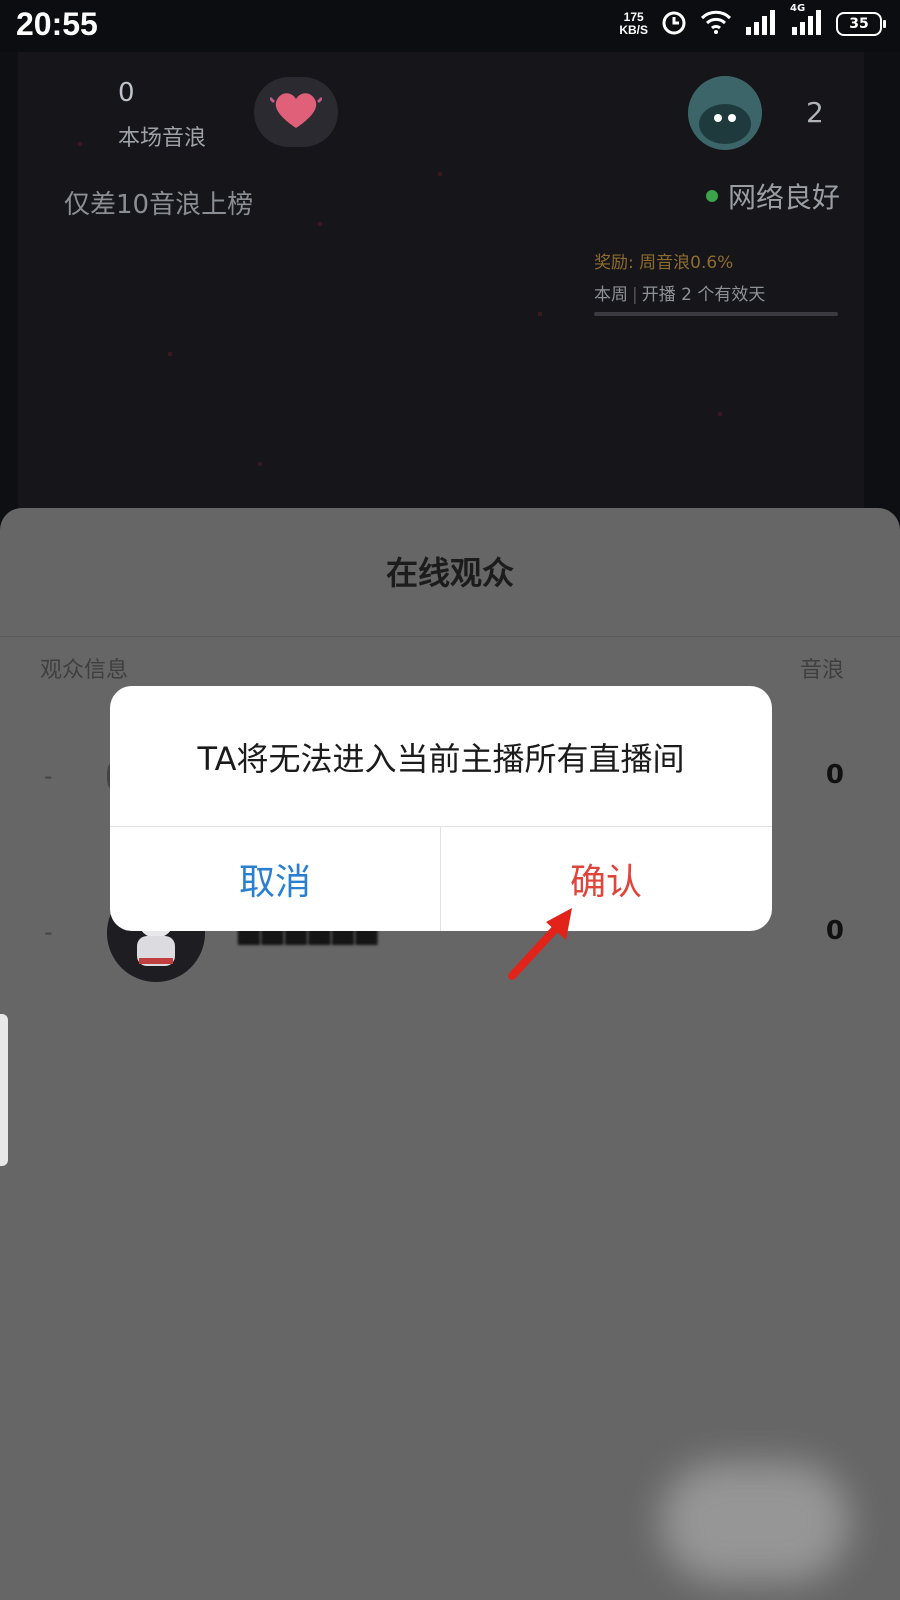 The height and width of the screenshot is (1600, 900). I want to click on reward-text: 奖励: 周音浪0.6%, so click(664, 263).